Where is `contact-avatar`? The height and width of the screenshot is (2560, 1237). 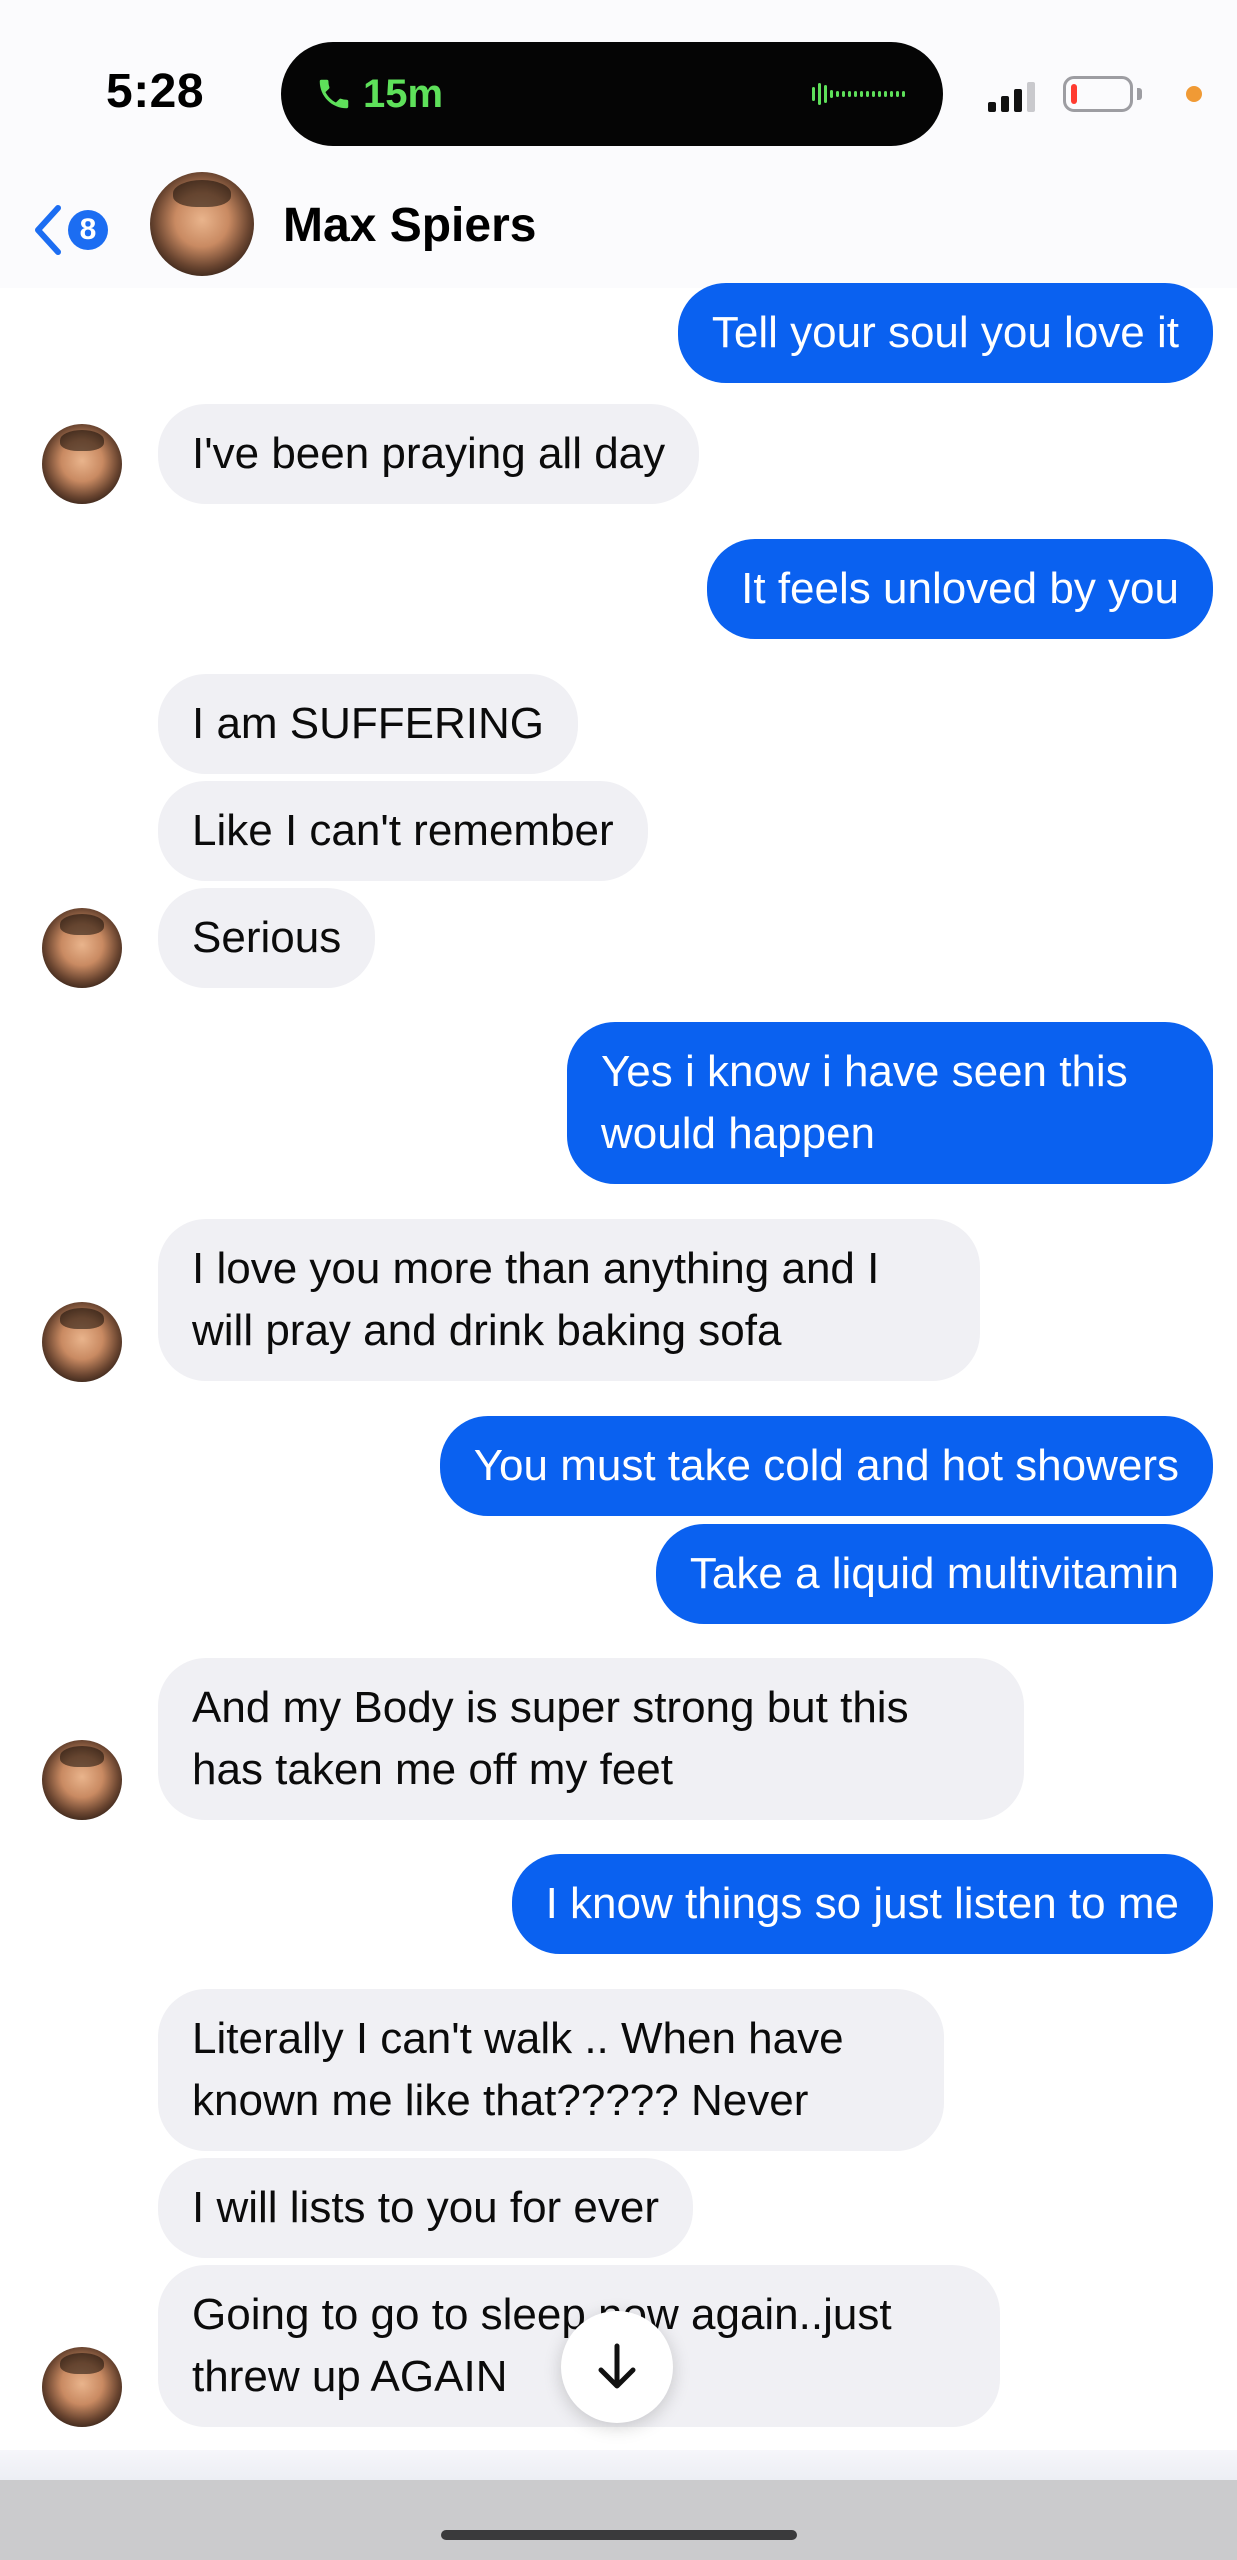 contact-avatar is located at coordinates (202, 224).